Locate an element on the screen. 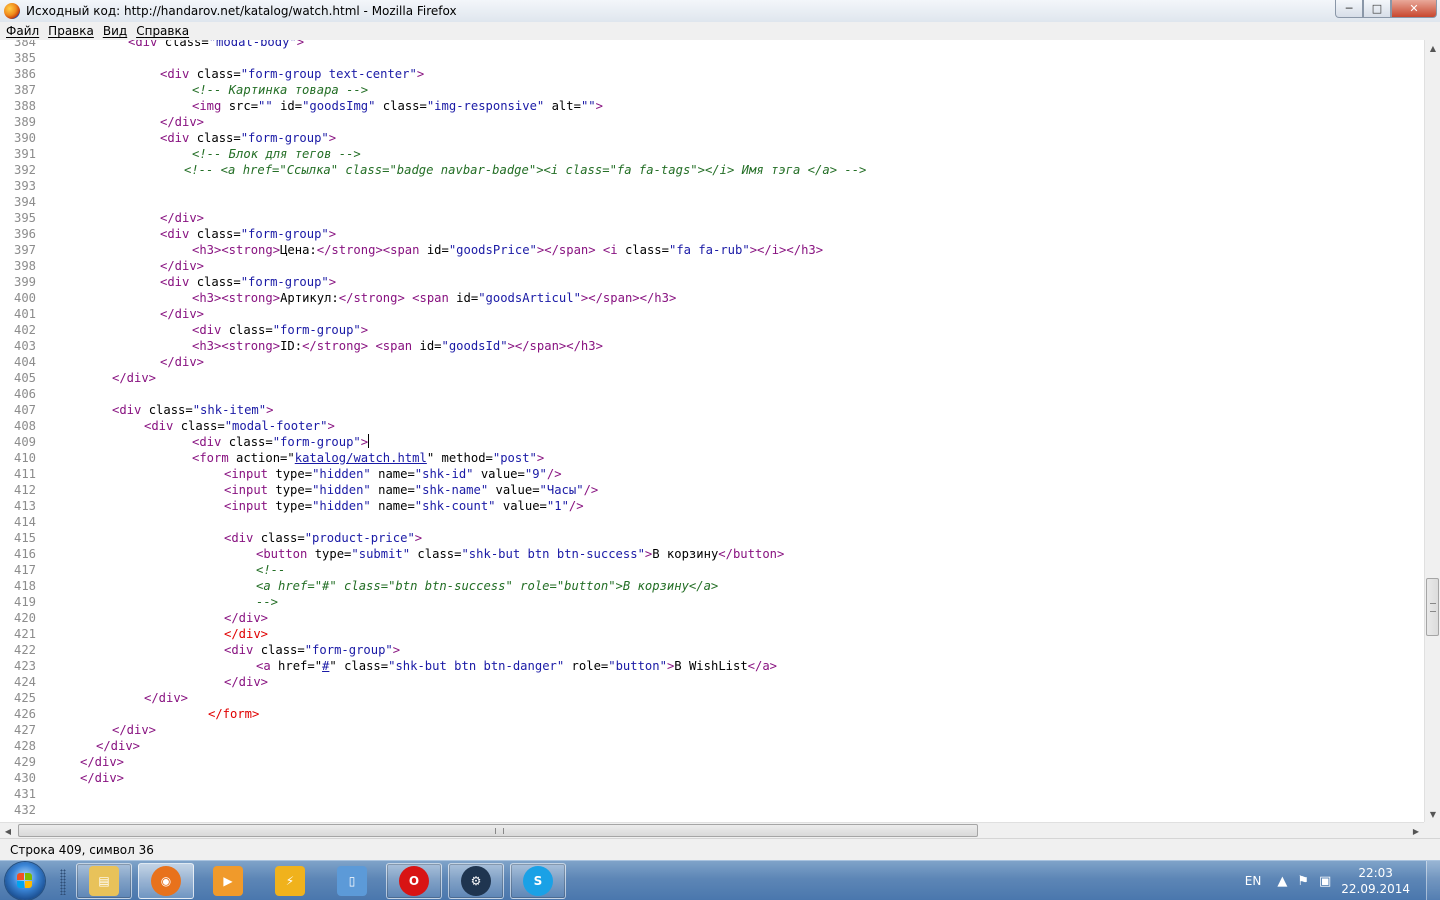  code-line: 384 <div class="modal-body"> is located at coordinates (152, 45).